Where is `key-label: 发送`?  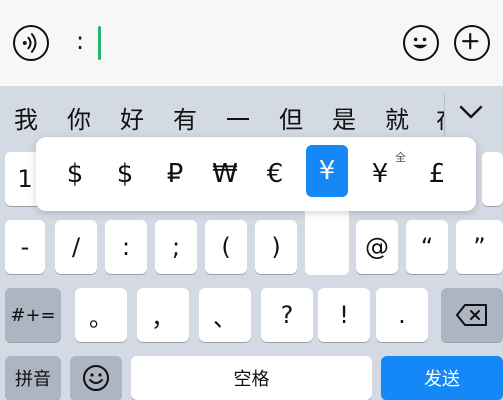
key-label: 发送 is located at coordinates (442, 379).